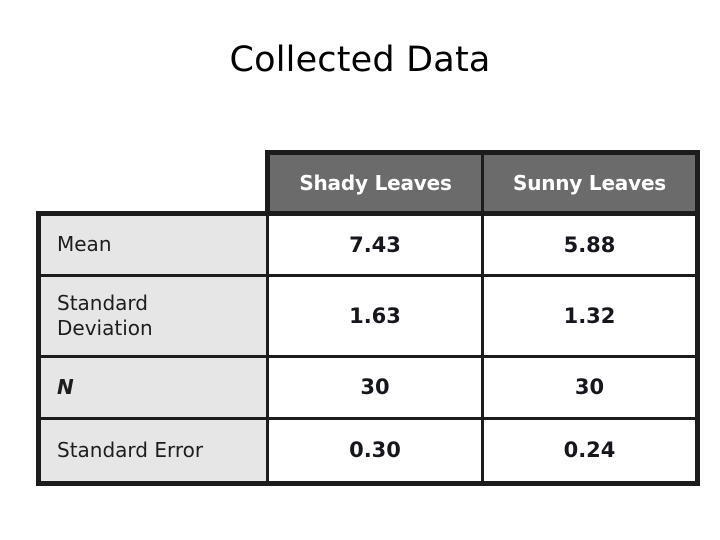  What do you see at coordinates (590, 387) in the screenshot?
I see `cell-n-sunny: 30` at bounding box center [590, 387].